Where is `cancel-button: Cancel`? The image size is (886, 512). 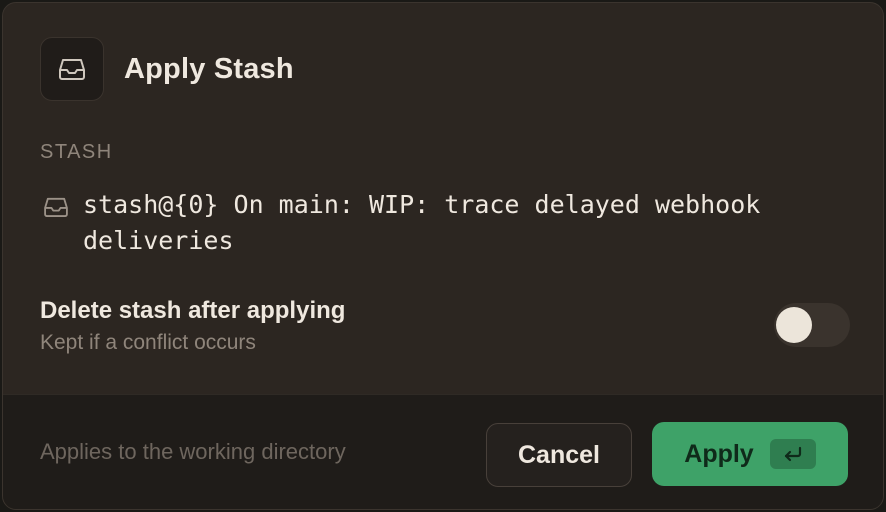
cancel-button: Cancel is located at coordinates (559, 455).